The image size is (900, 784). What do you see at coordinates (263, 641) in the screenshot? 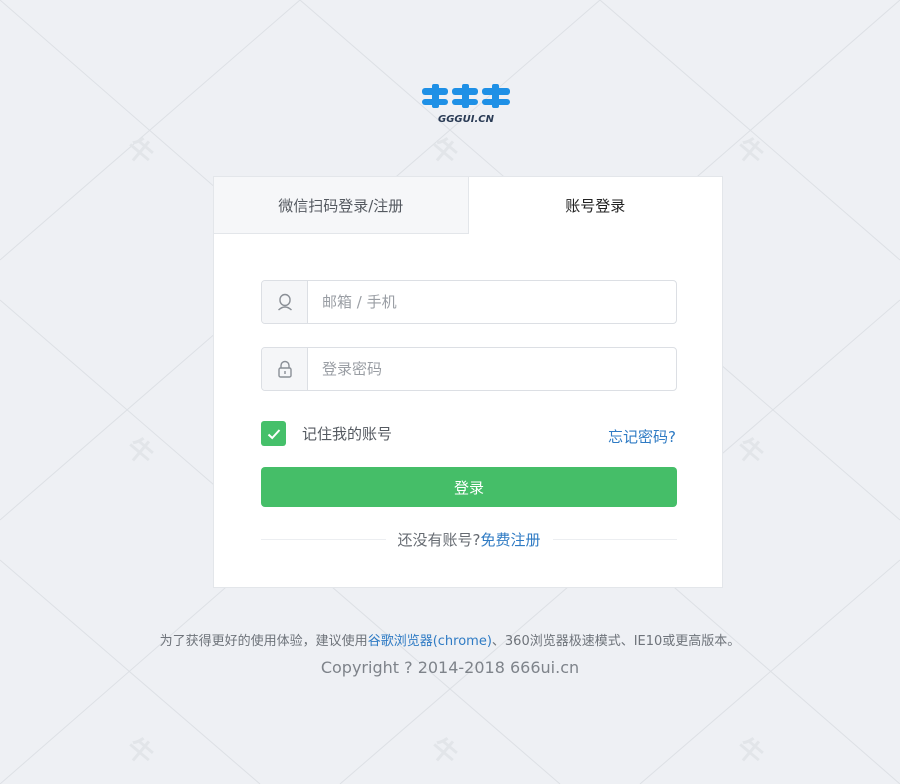
I see `notice-prefix: 为了获得更好的使用体验，建议使用` at bounding box center [263, 641].